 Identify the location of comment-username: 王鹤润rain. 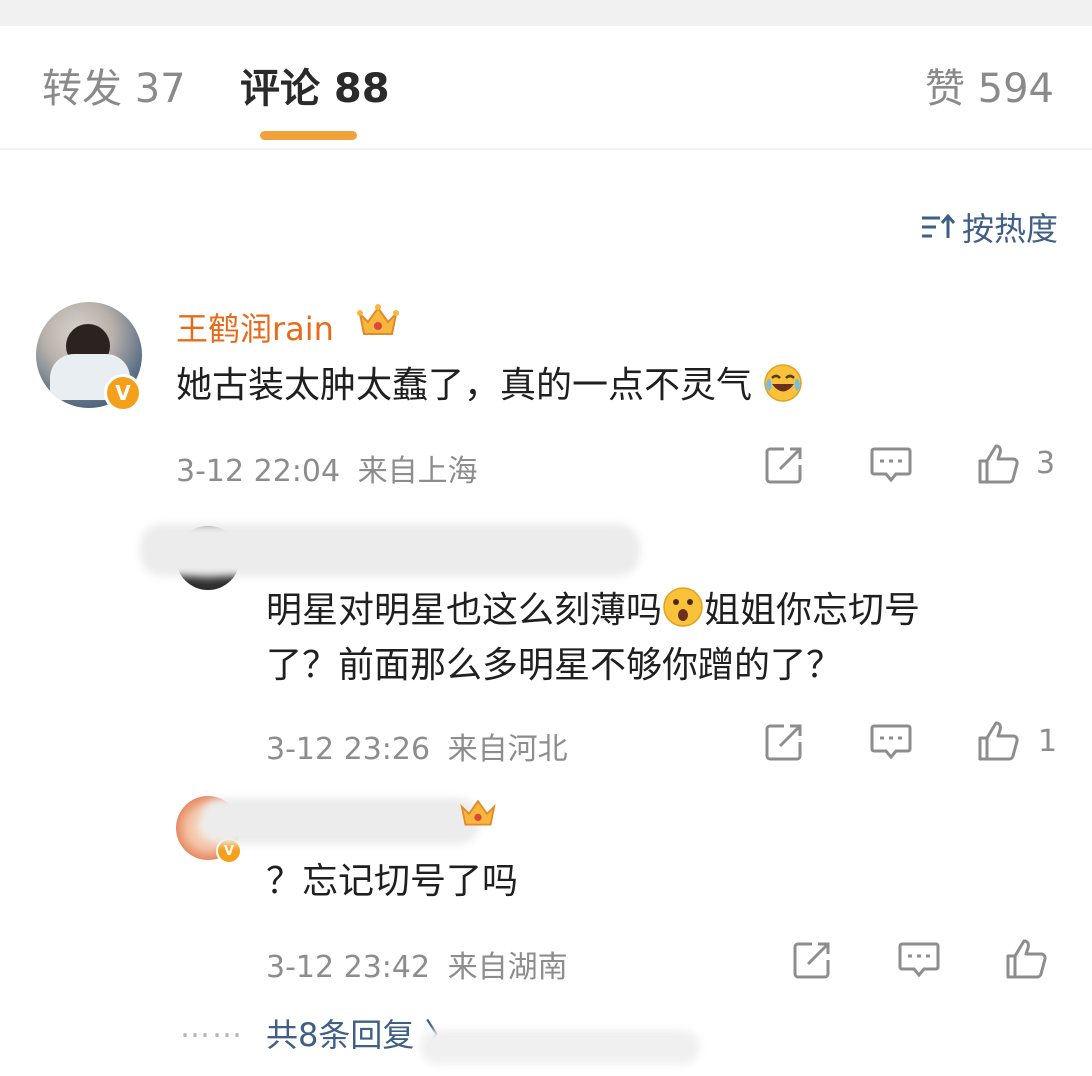
(255, 327).